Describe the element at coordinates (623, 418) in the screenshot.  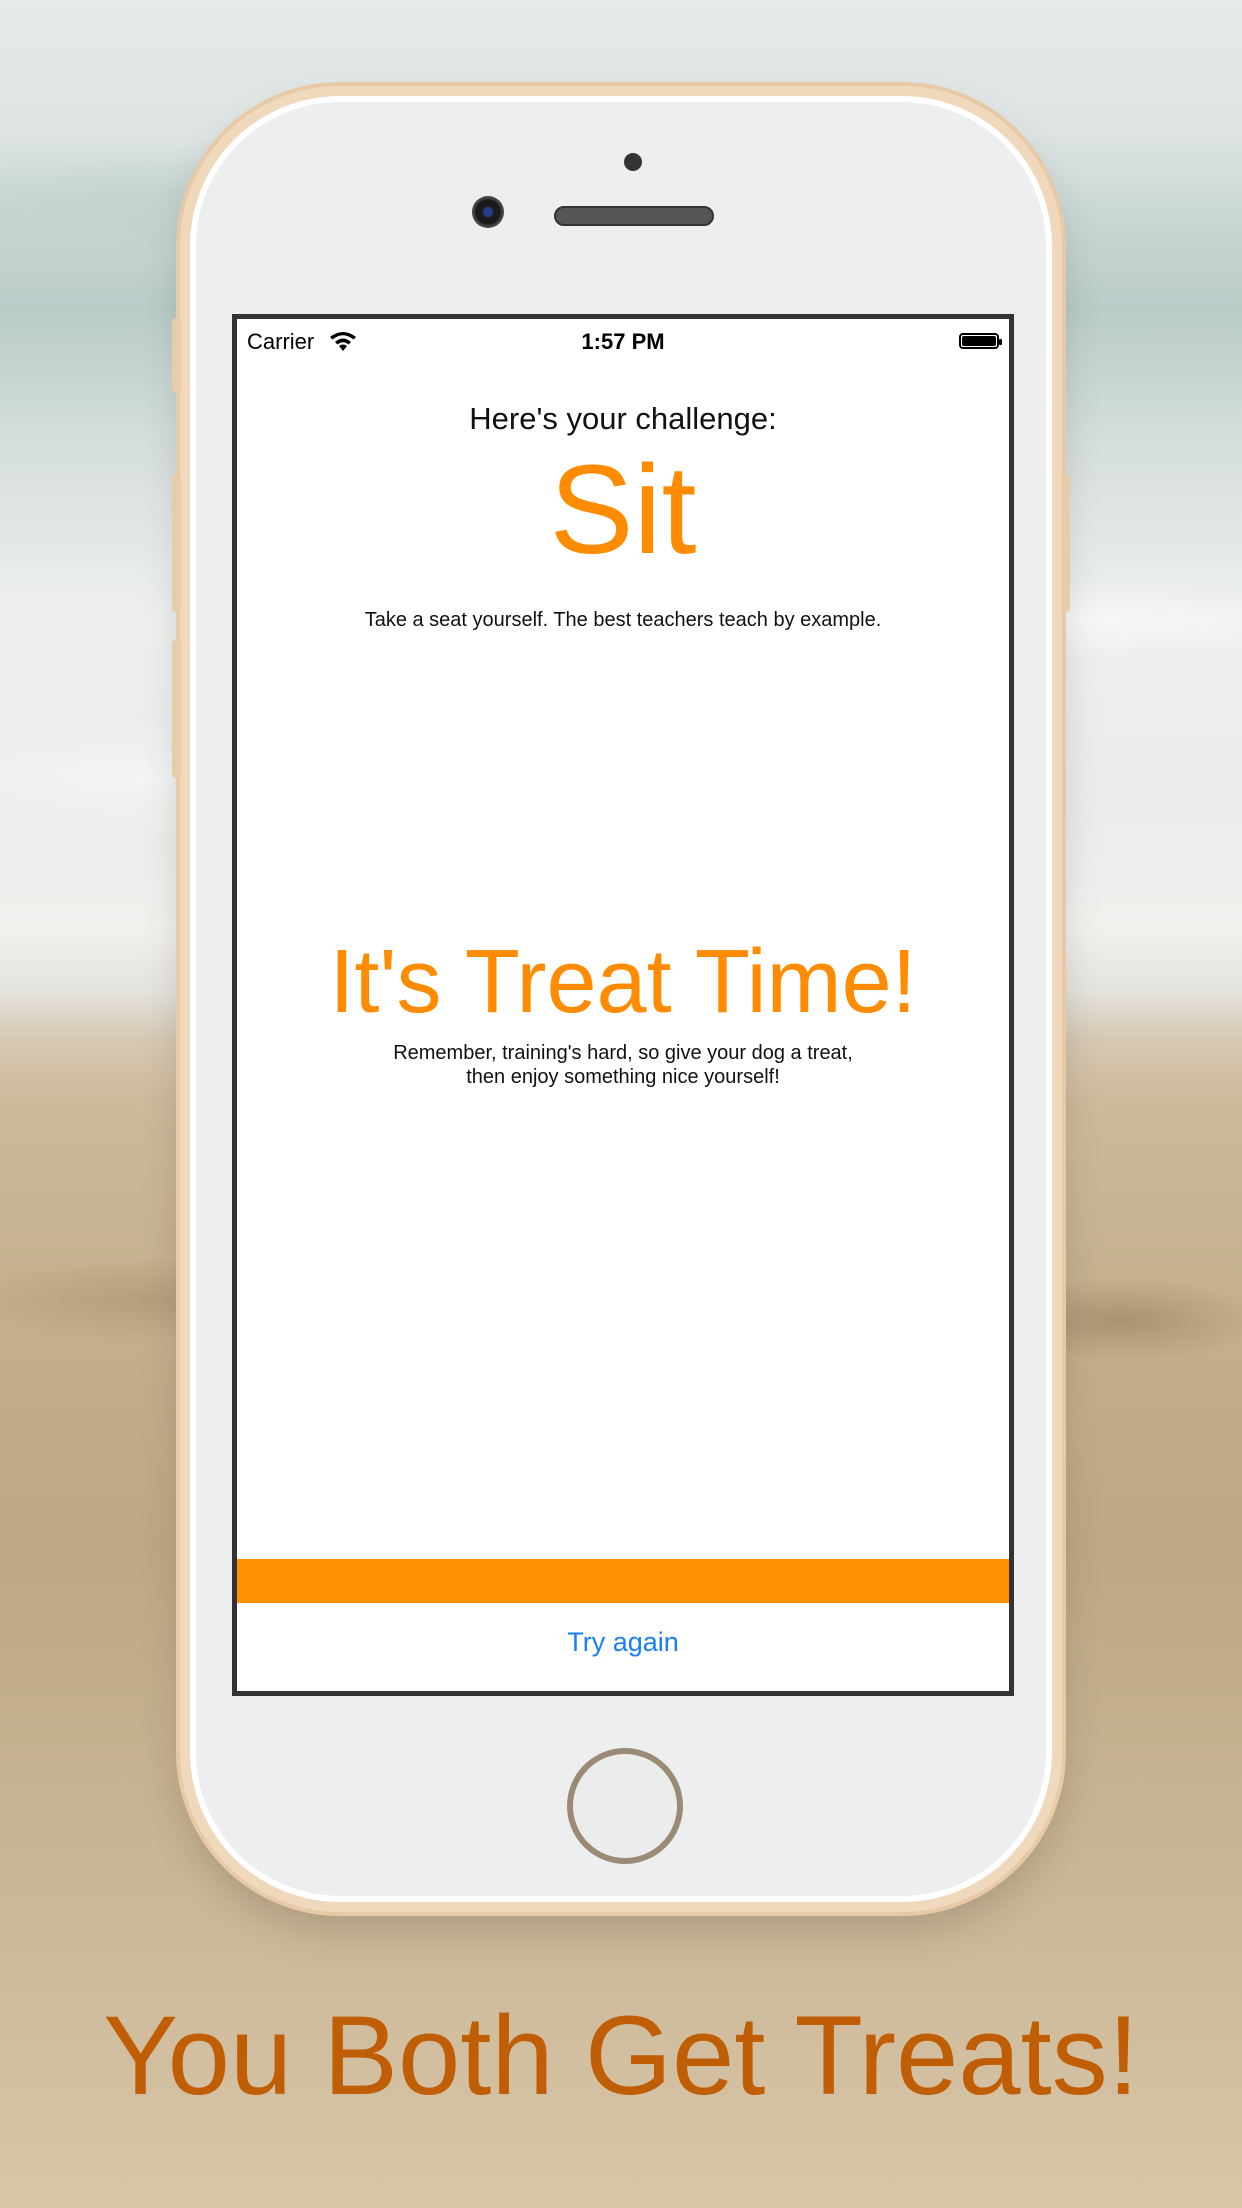
I see `challenge-label: Here's your challenge:` at that location.